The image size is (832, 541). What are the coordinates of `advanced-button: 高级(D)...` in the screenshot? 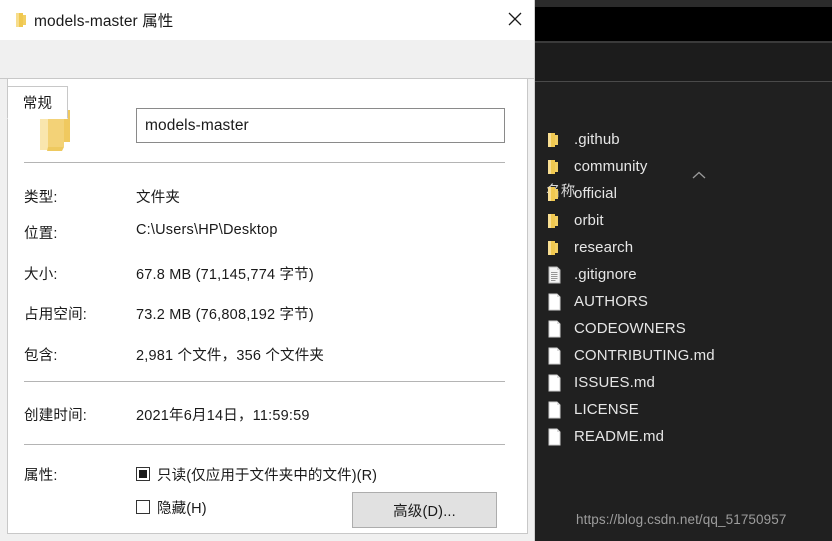 It's located at (424, 510).